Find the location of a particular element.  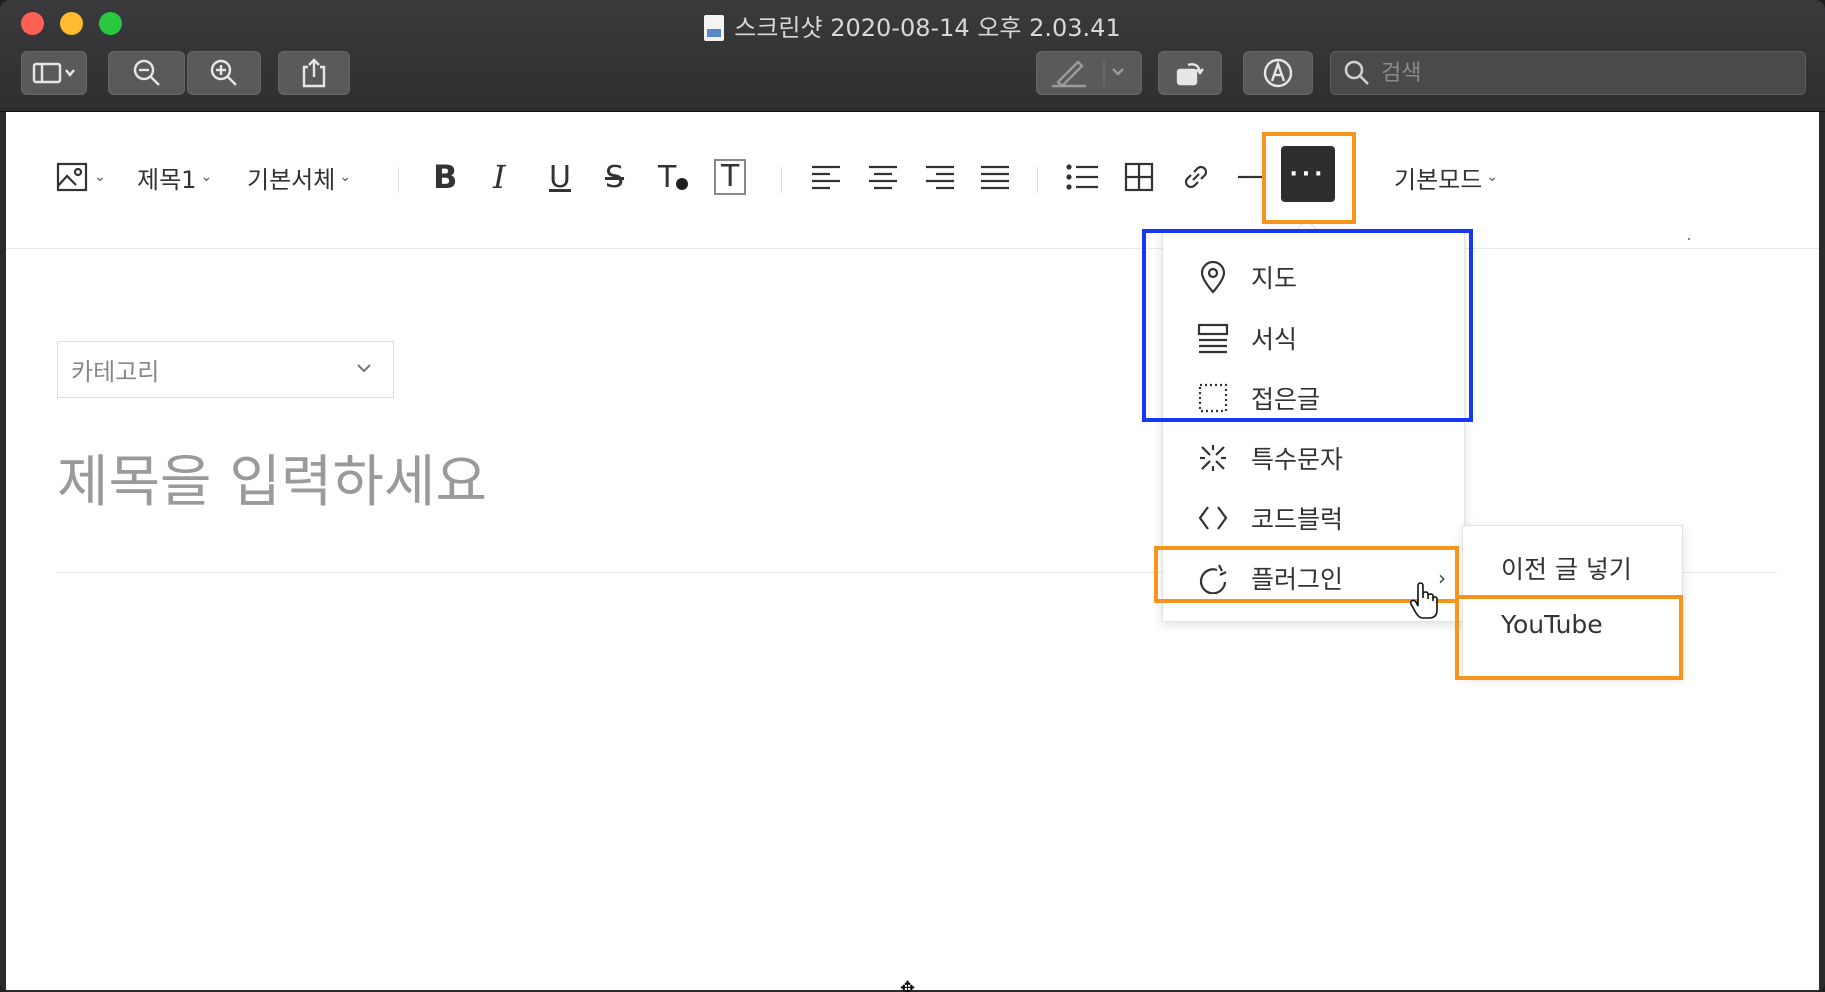

editor-mode-dropdown: 기본모드 ⌄ is located at coordinates (1446, 177).